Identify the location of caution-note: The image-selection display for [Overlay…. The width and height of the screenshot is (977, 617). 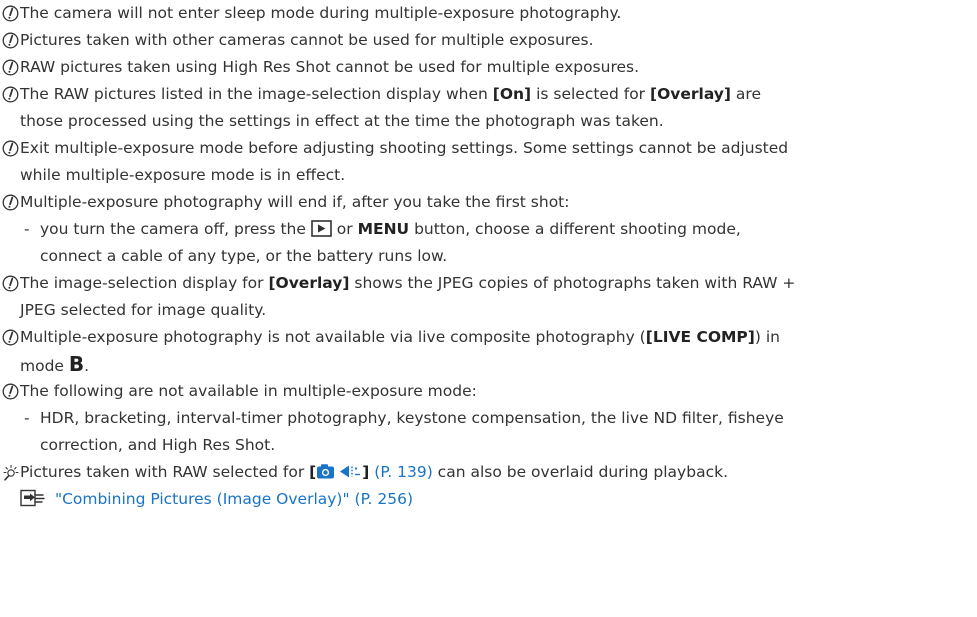
(480, 297).